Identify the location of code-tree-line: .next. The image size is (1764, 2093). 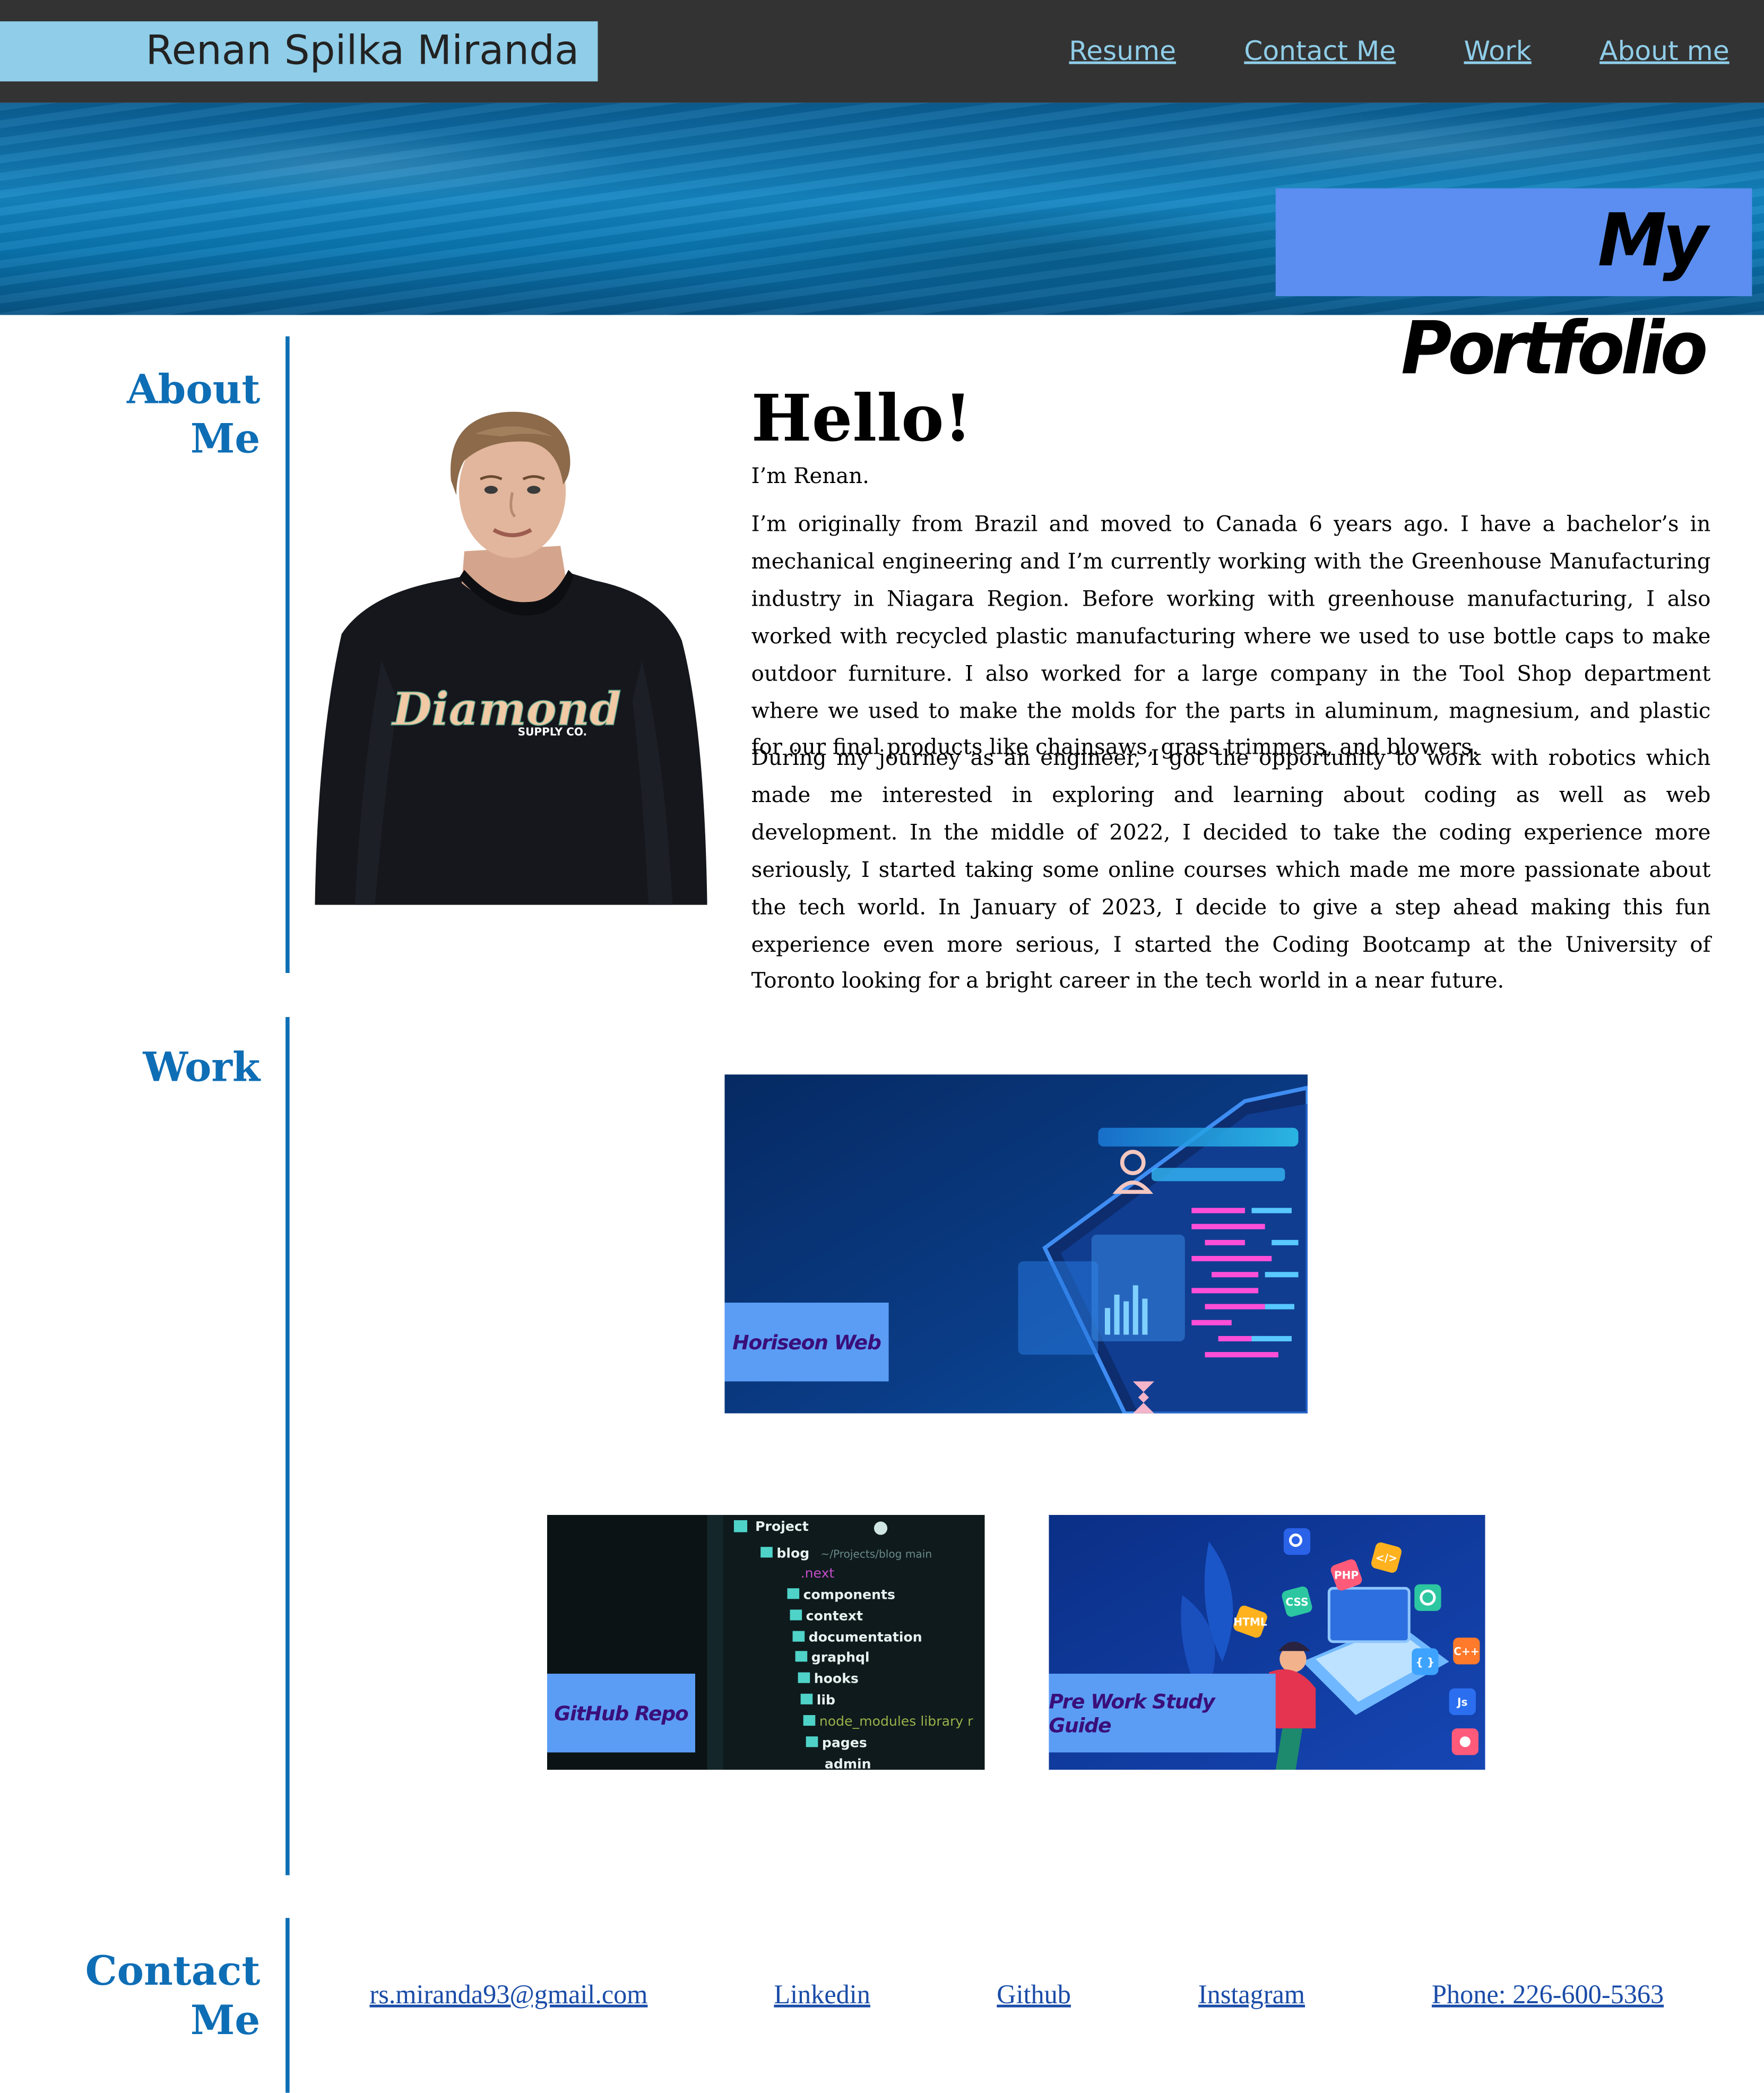
(818, 1573).